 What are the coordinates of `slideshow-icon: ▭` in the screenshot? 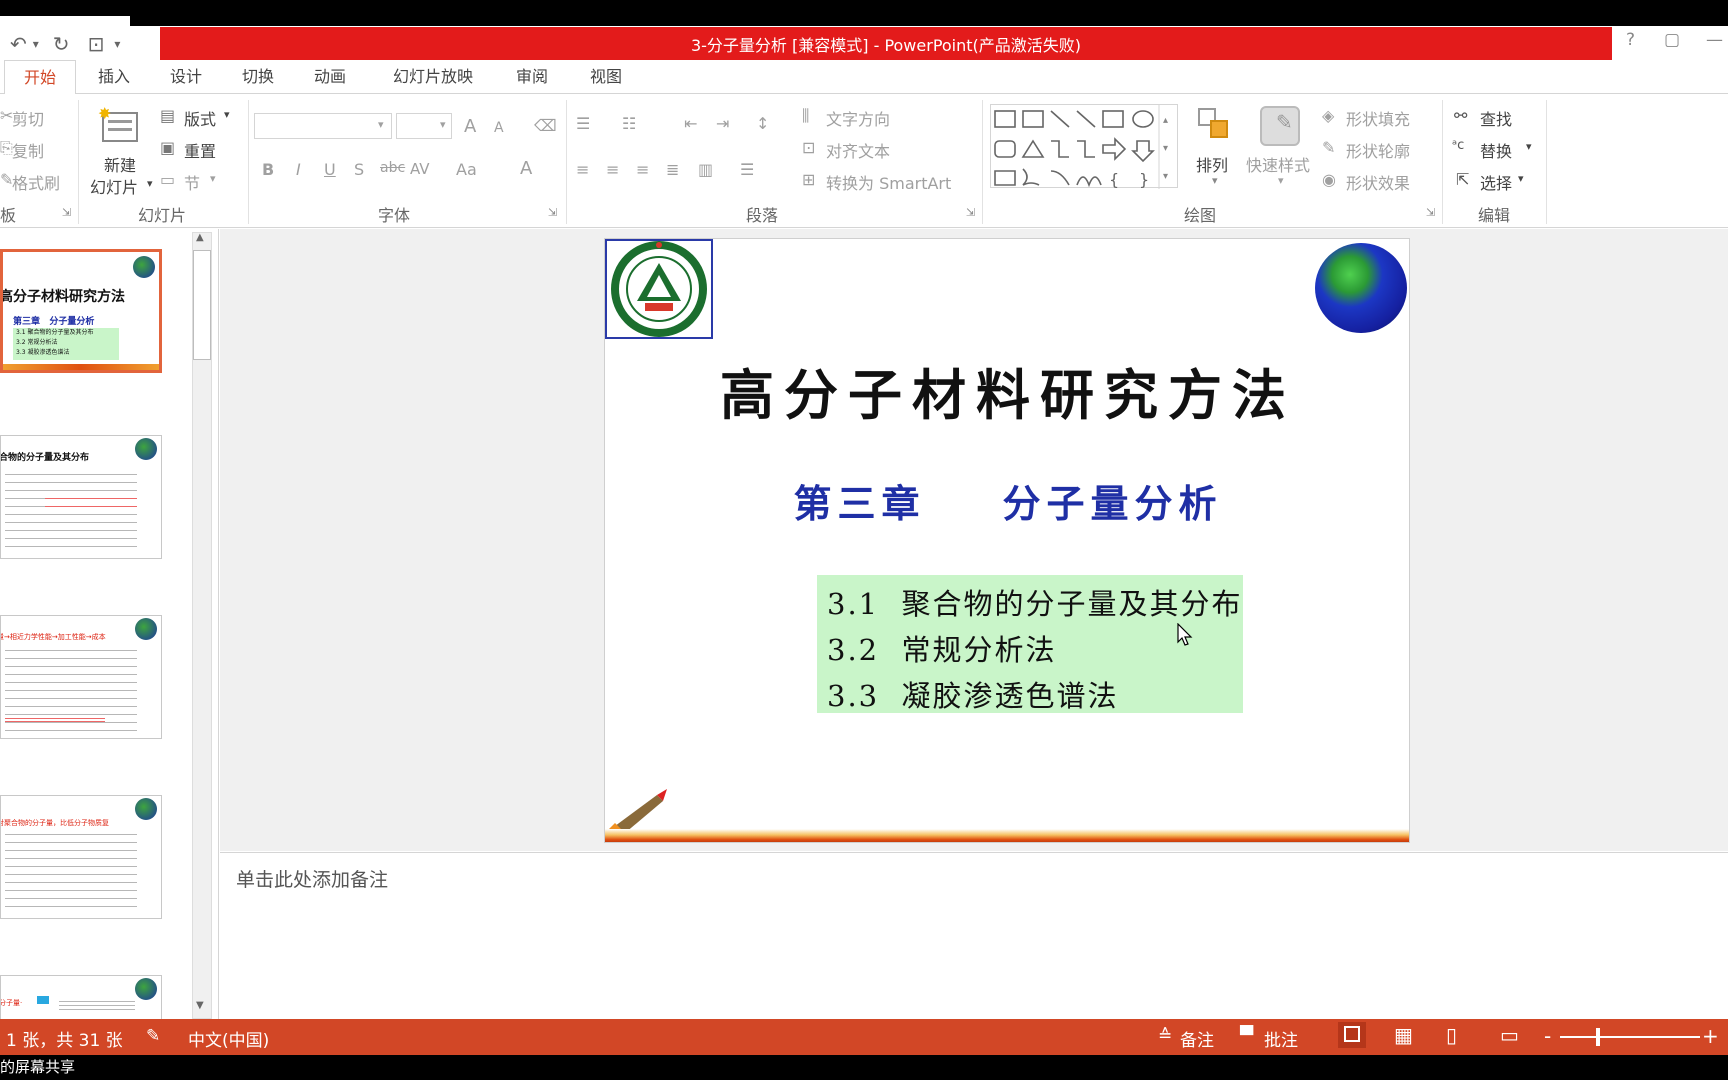 It's located at (1509, 1035).